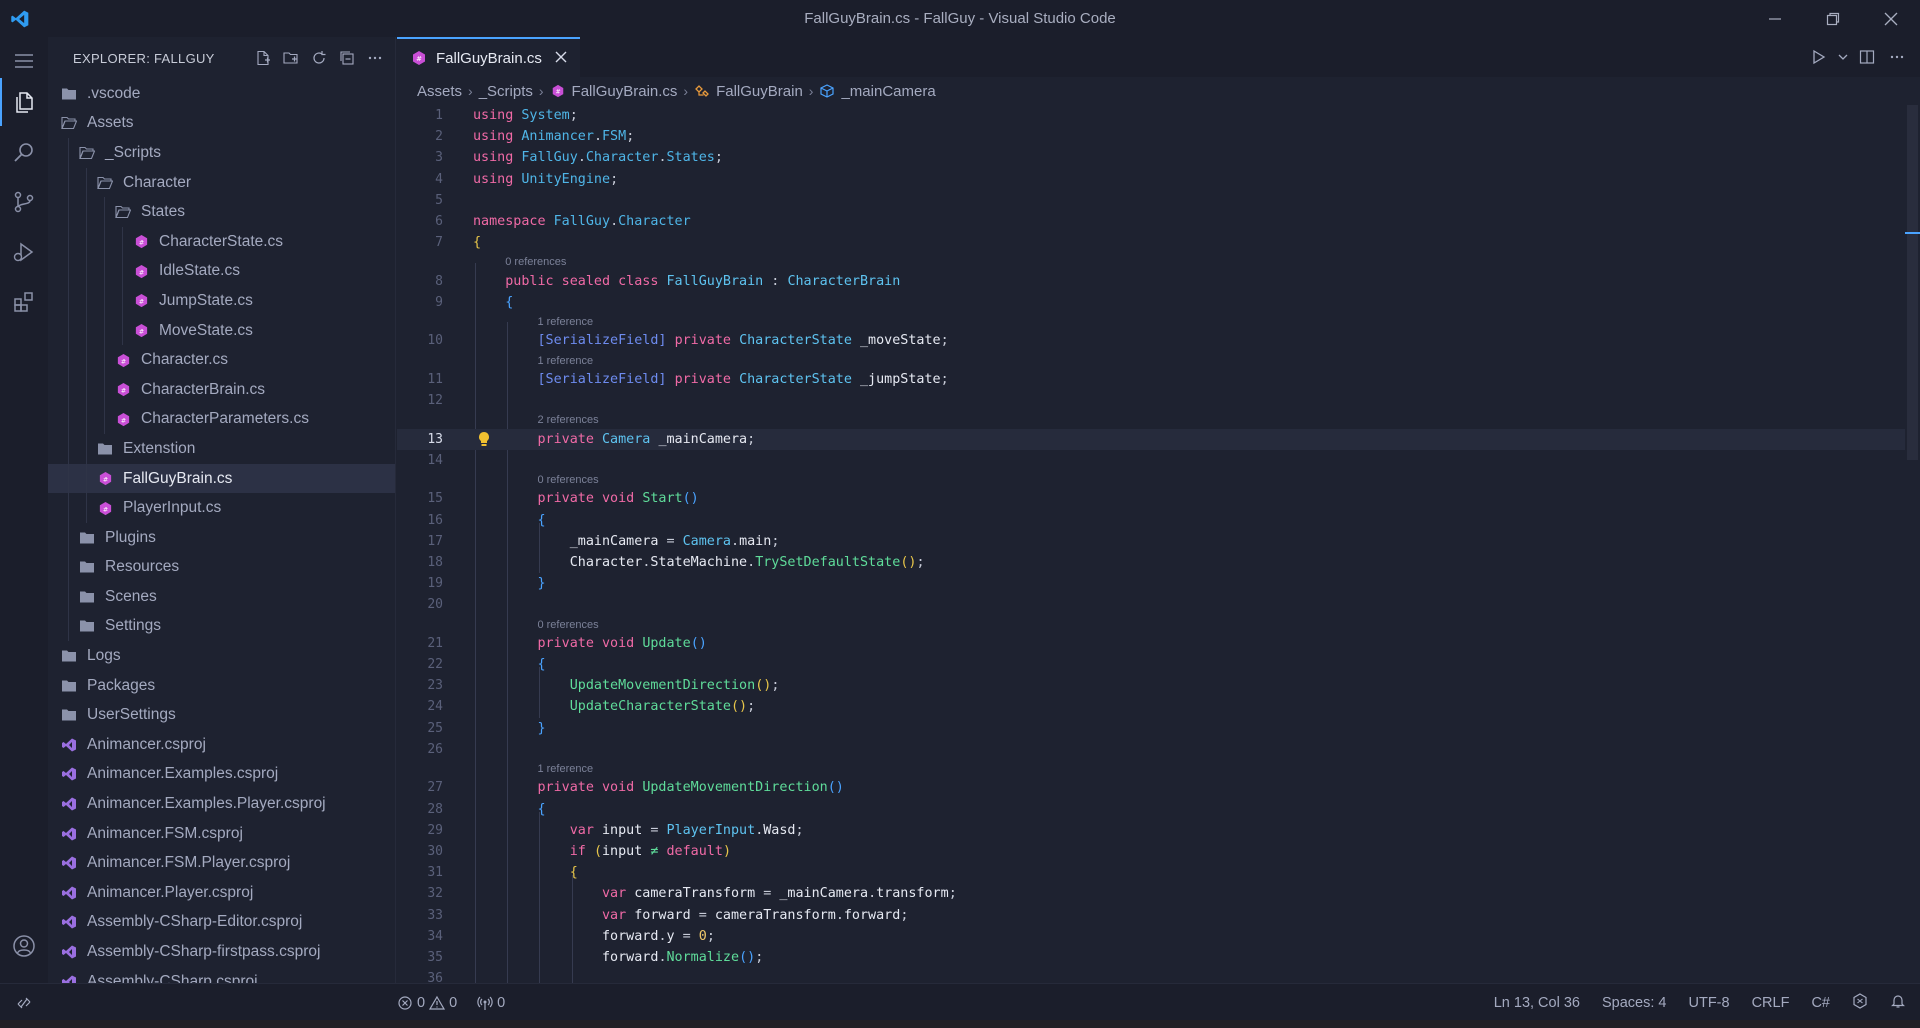 Image resolution: width=1920 pixels, height=1028 pixels. I want to click on tree-folder-item: Packages, so click(221, 686).